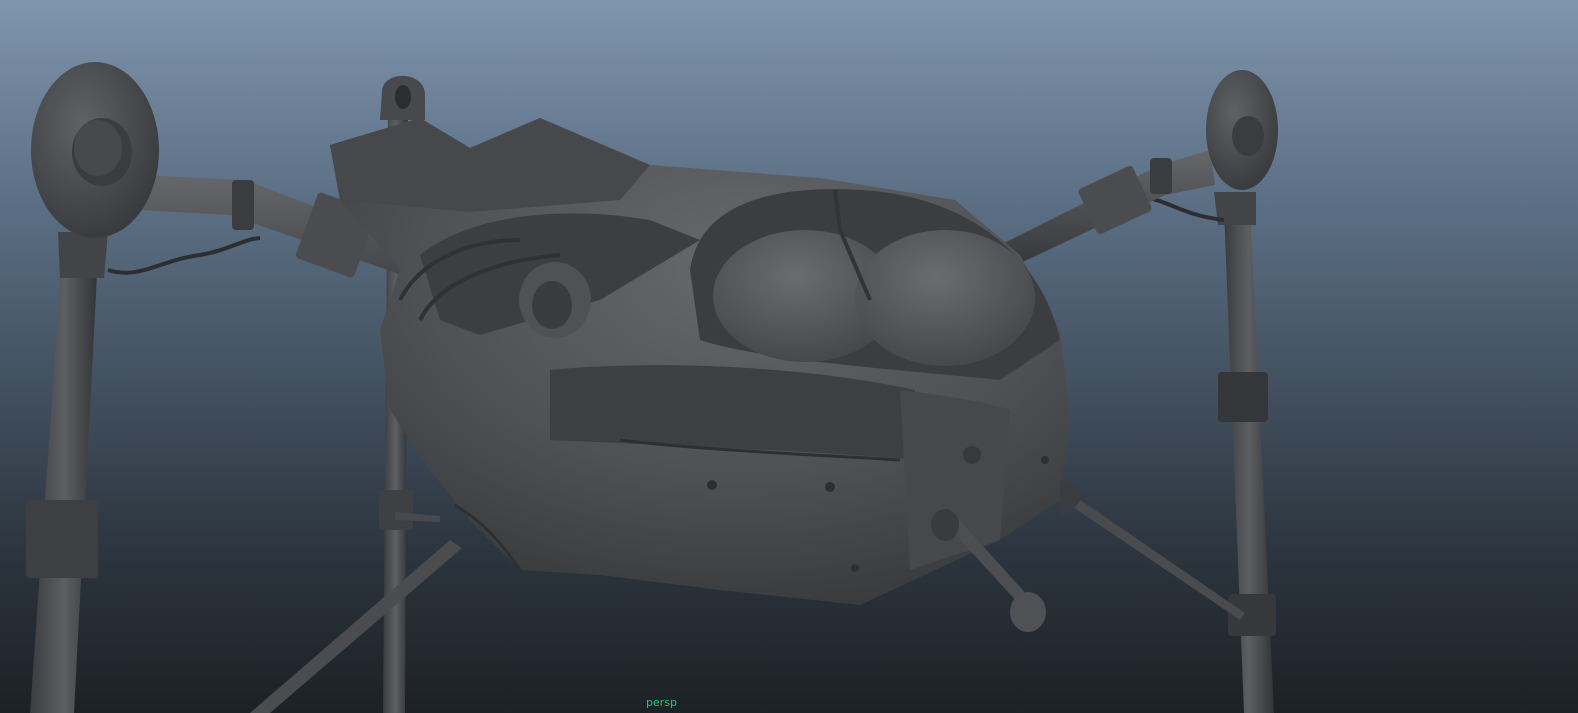 The image size is (1578, 713). Describe the element at coordinates (661, 702) in the screenshot. I see `camera-name-label: persp` at that location.